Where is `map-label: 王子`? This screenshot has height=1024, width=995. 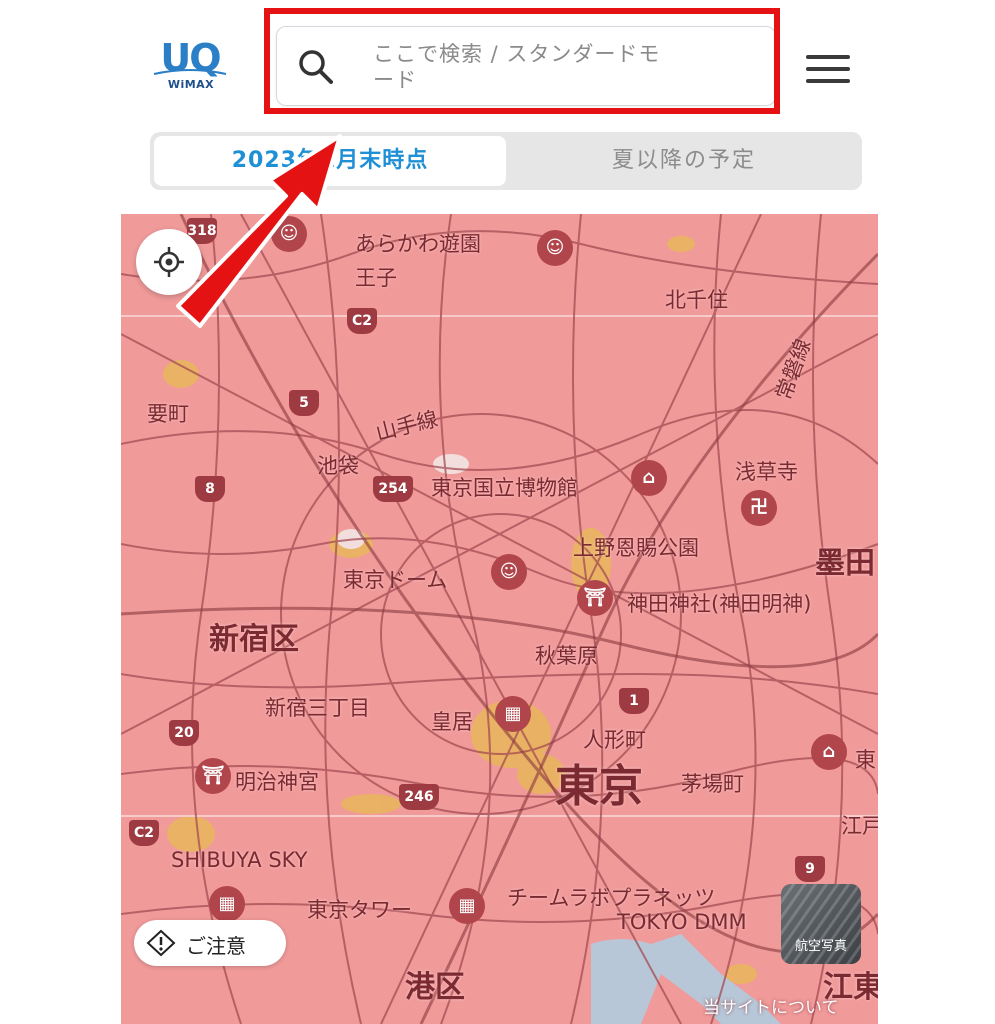 map-label: 王子 is located at coordinates (376, 278).